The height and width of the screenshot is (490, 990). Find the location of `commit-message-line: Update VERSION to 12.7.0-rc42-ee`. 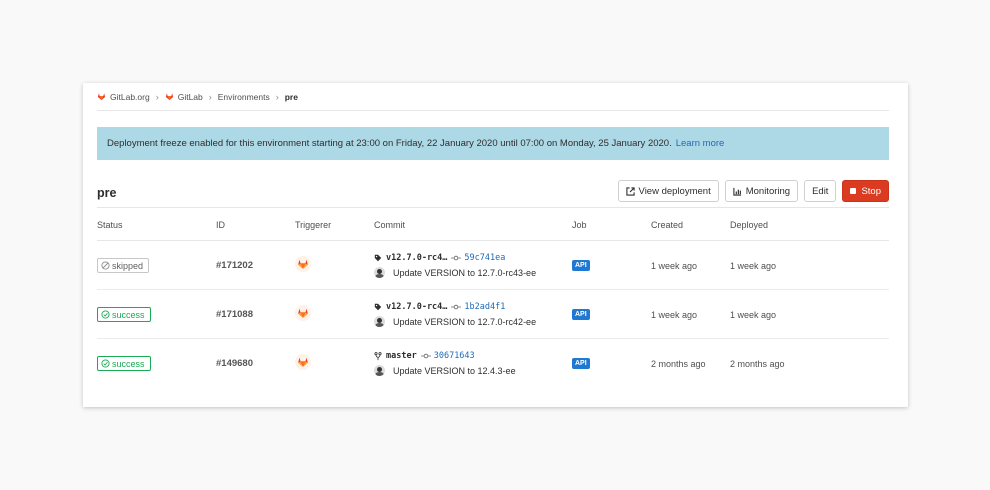

commit-message-line: Update VERSION to 12.7.0-rc42-ee is located at coordinates (455, 321).